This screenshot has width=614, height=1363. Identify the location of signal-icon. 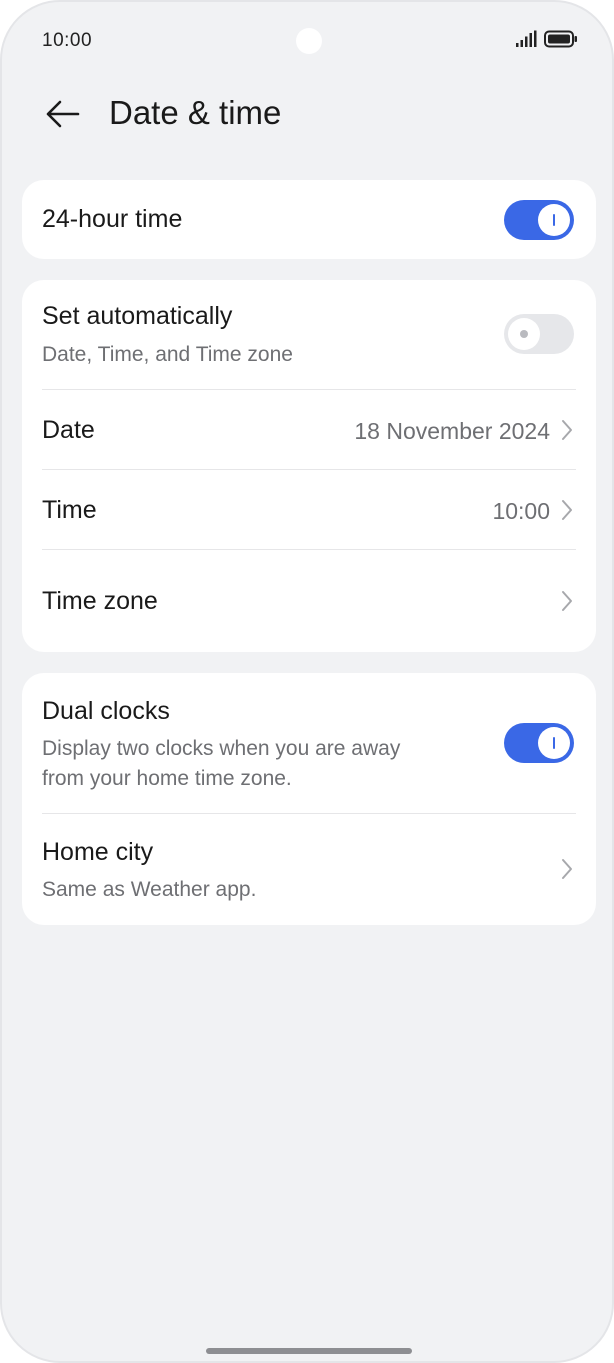
(526, 38).